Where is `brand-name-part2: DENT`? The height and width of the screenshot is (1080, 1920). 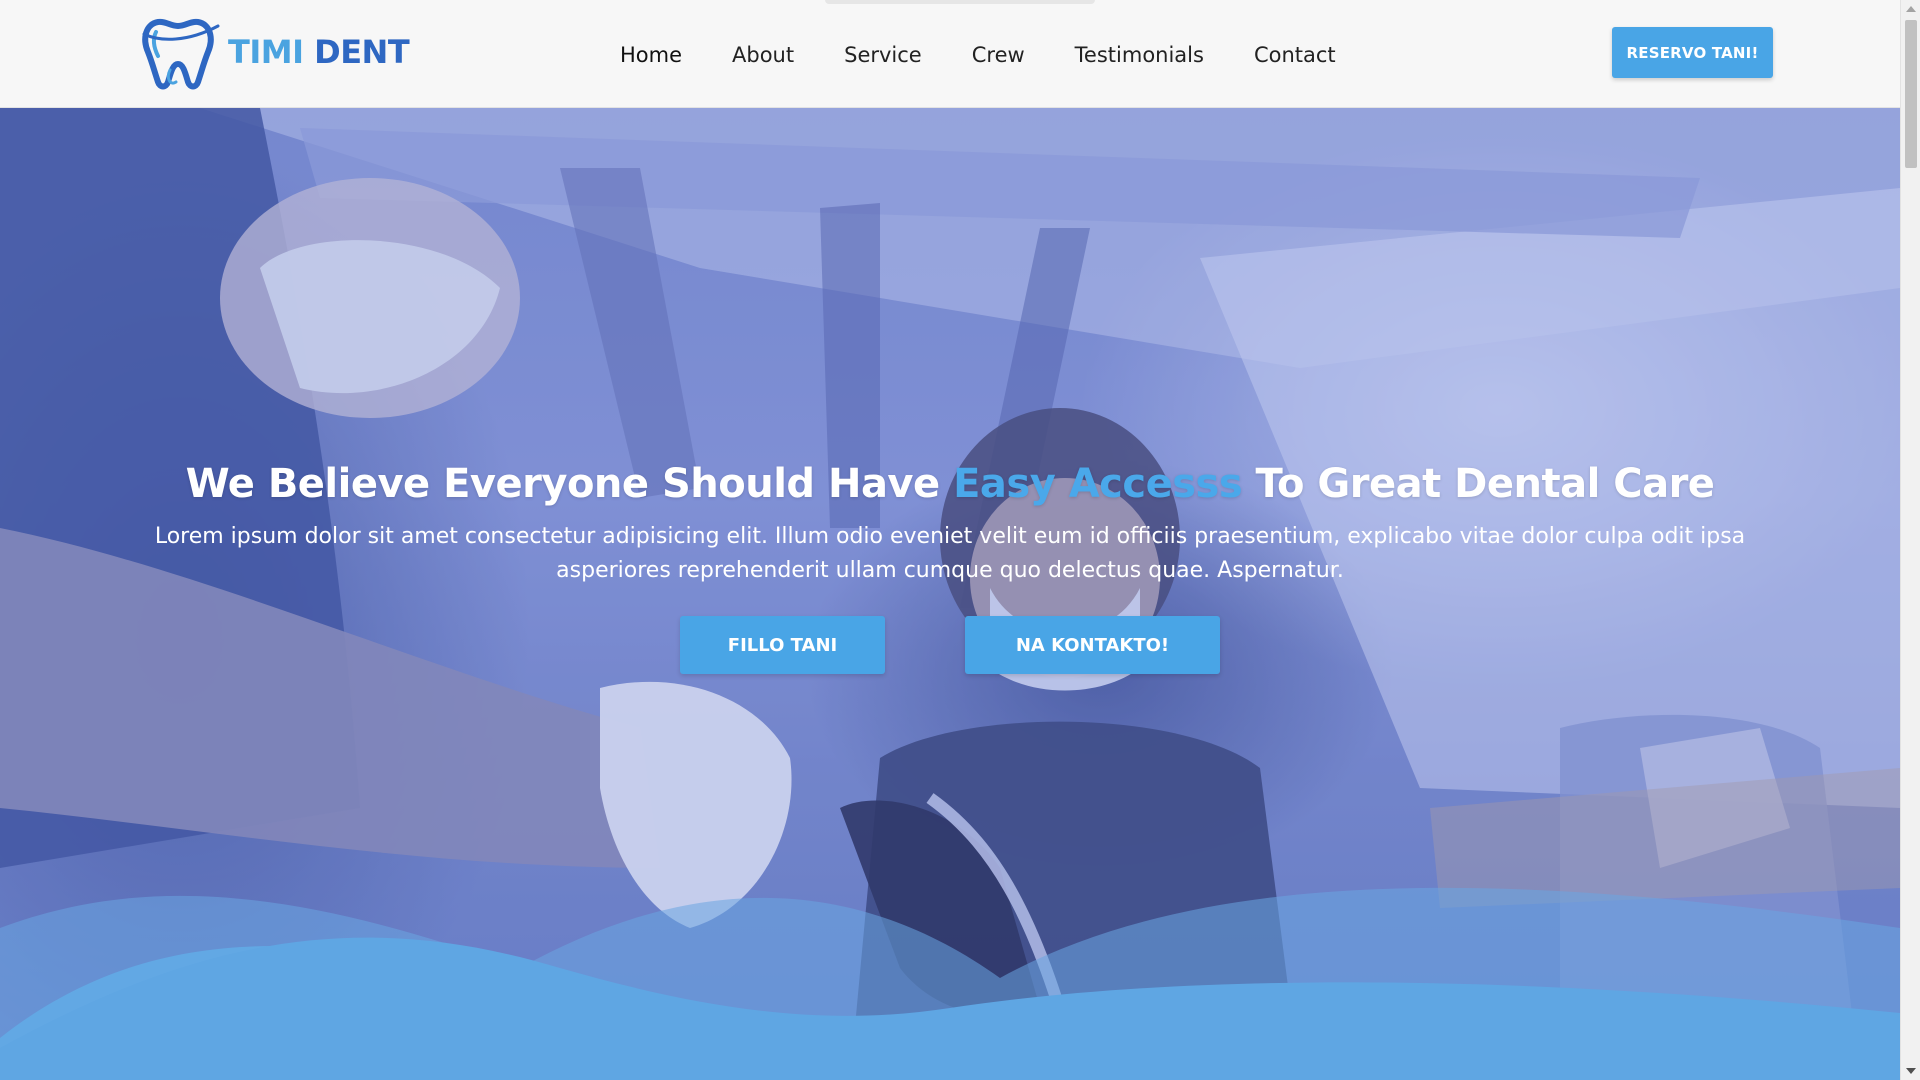 brand-name-part2: DENT is located at coordinates (362, 52).